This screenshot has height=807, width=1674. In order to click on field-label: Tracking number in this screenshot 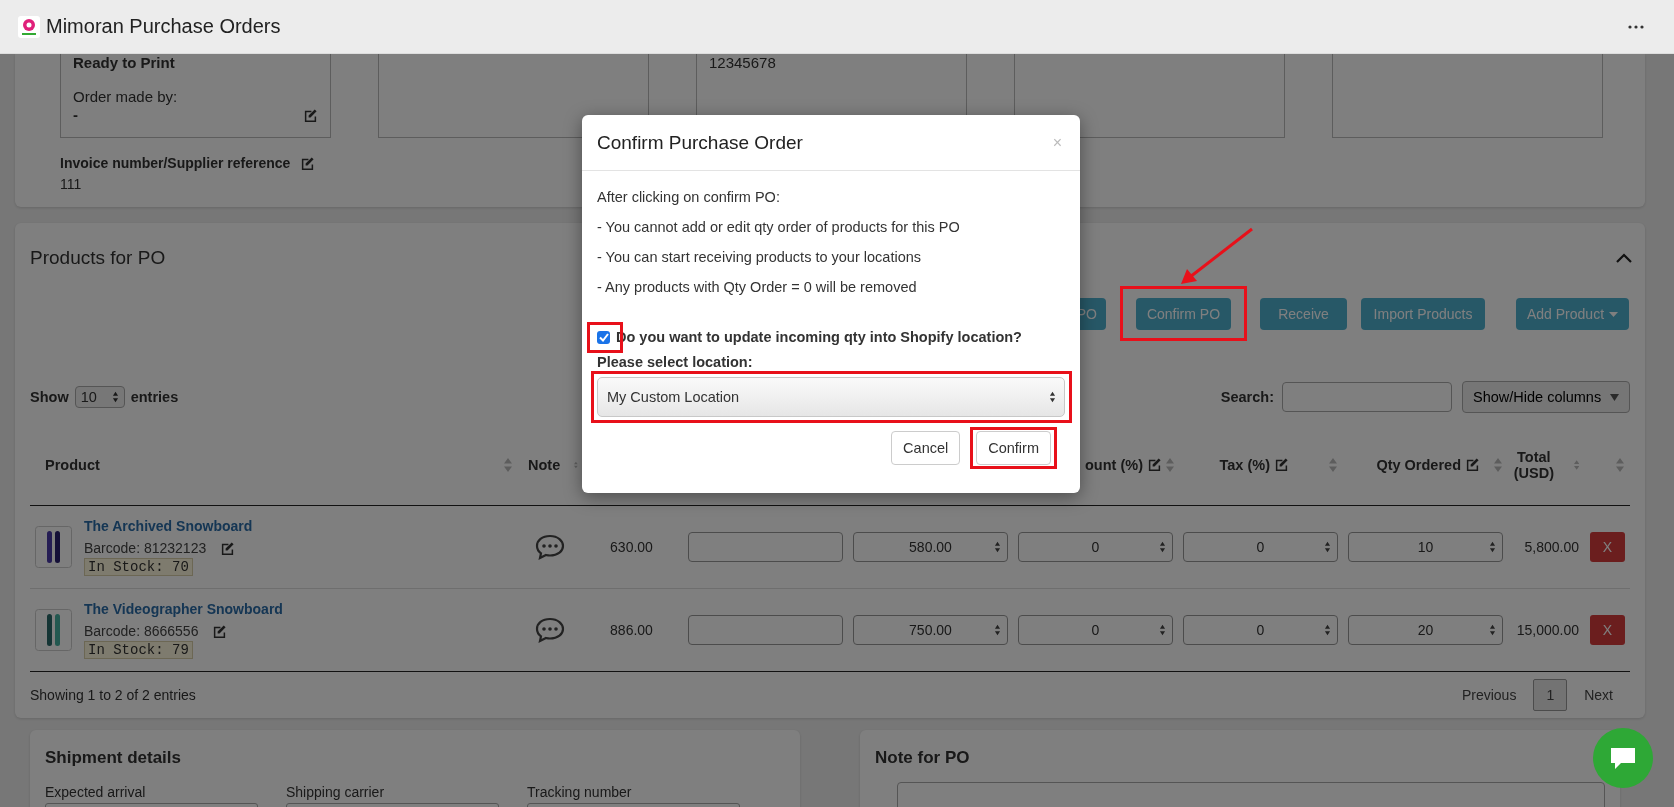, I will do `click(580, 792)`.